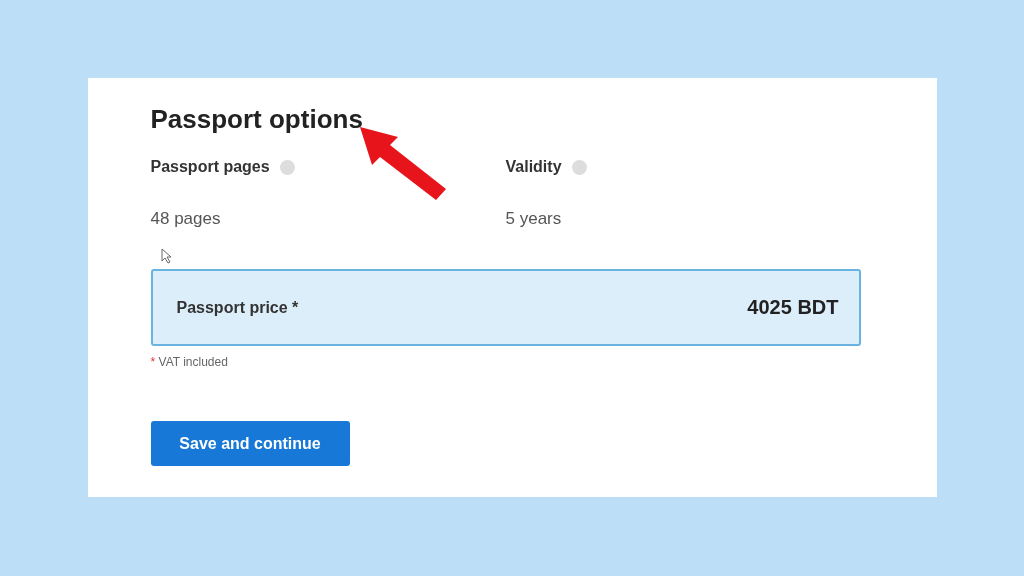 The image size is (1024, 576). Describe the element at coordinates (793, 307) in the screenshot. I see `price-value: 4025 BDT` at that location.